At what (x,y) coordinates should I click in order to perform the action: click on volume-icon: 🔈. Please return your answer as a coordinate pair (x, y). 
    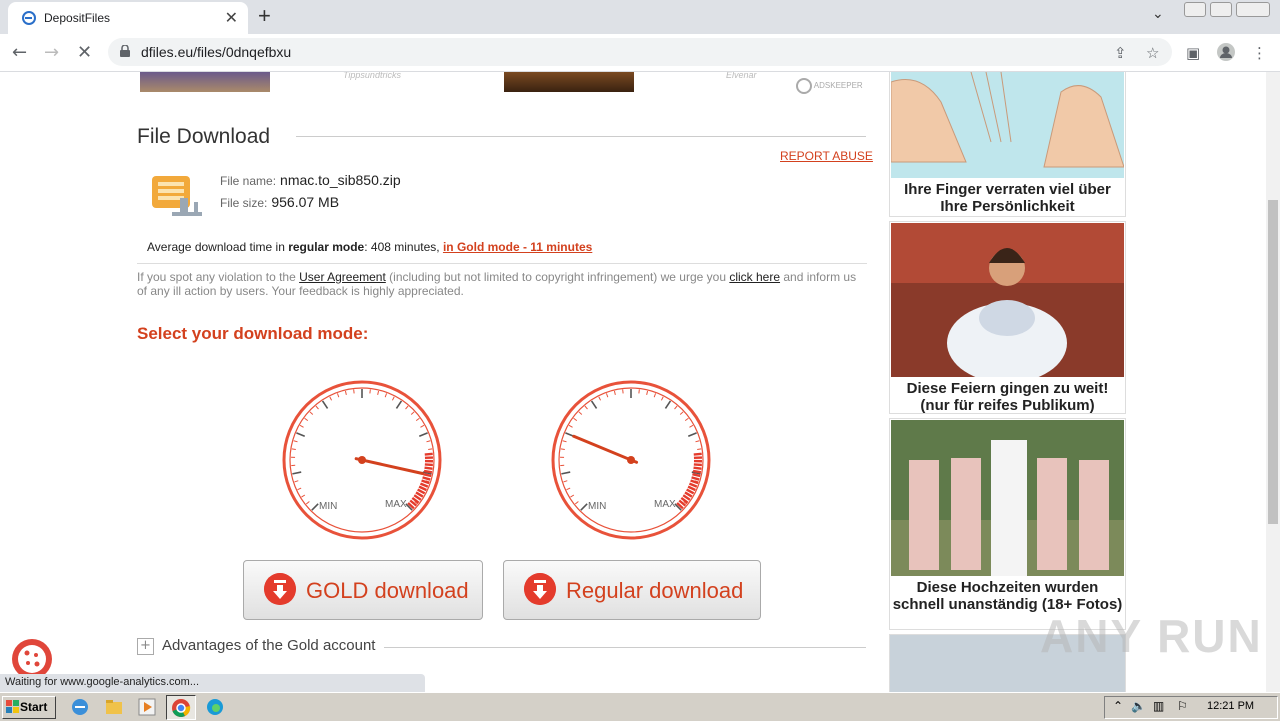
    Looking at the image, I should click on (1138, 706).